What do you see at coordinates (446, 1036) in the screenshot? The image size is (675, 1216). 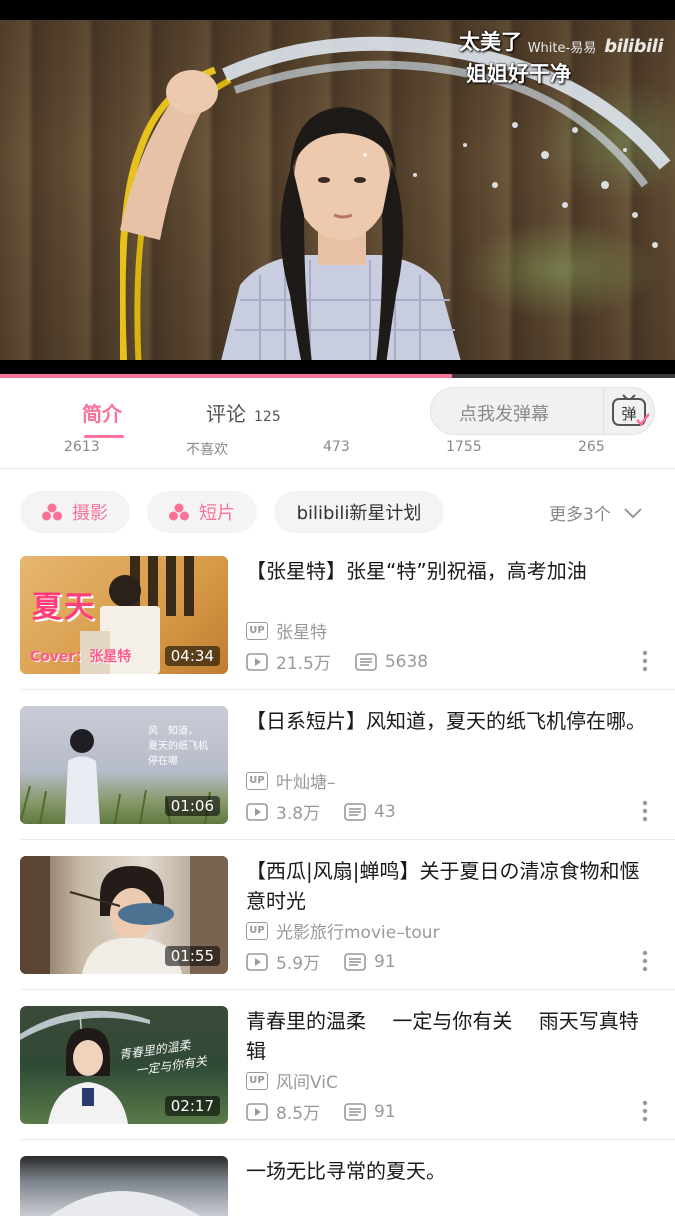 I see `video-title: 青春里的温柔 一定与你有关 雨天写真特辑` at bounding box center [446, 1036].